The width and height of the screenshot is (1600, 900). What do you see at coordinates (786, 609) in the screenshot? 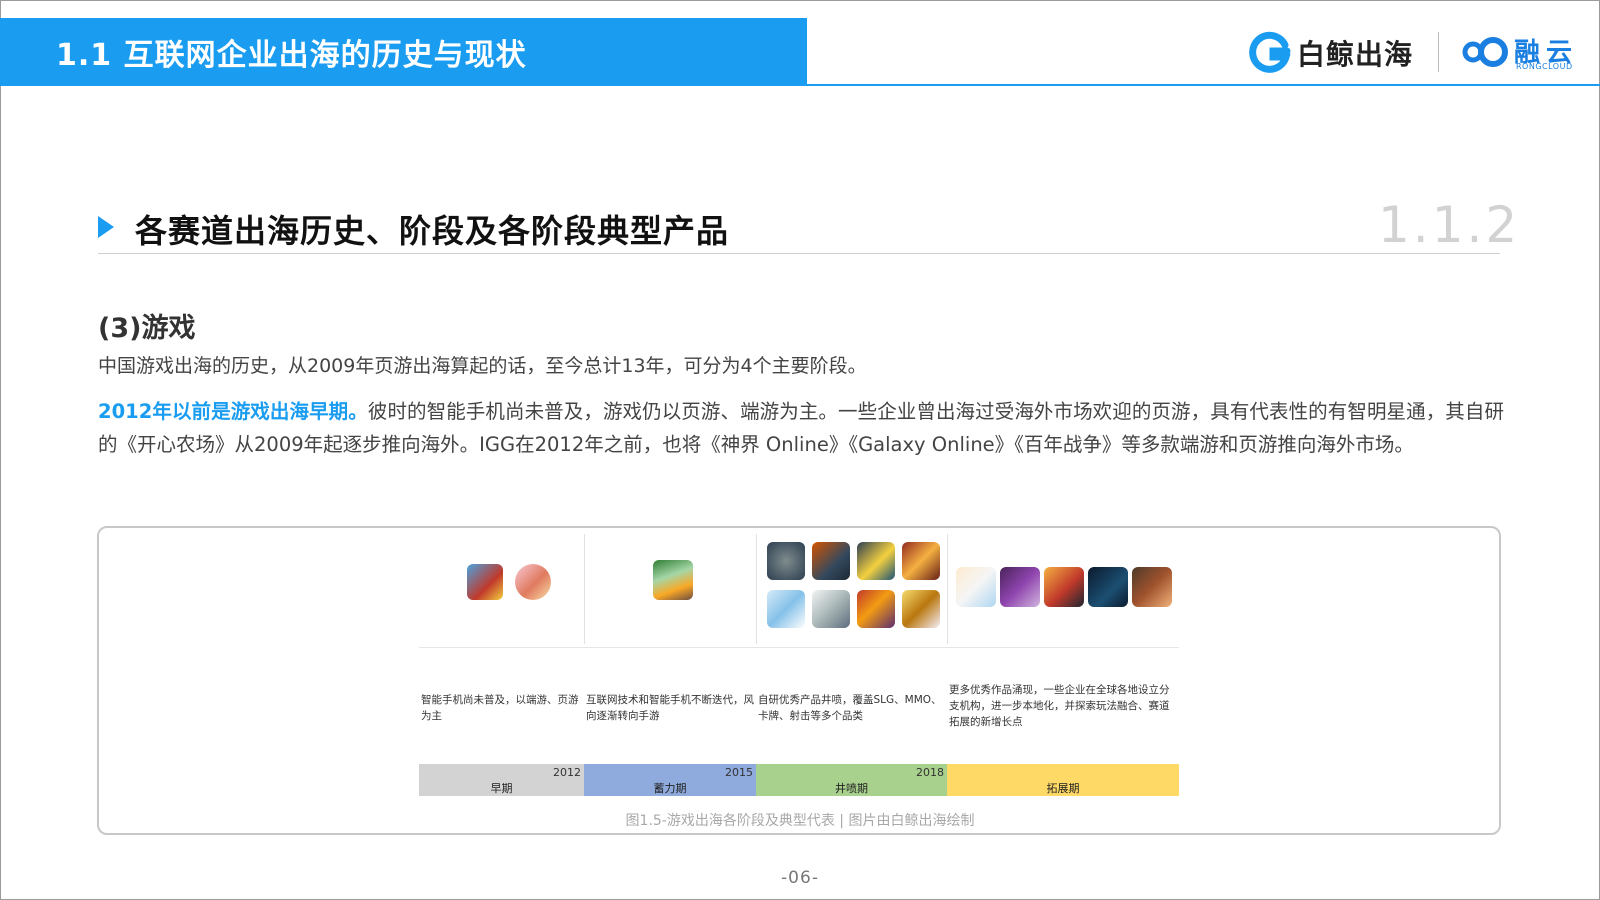
I see `game-icon-anime-white` at bounding box center [786, 609].